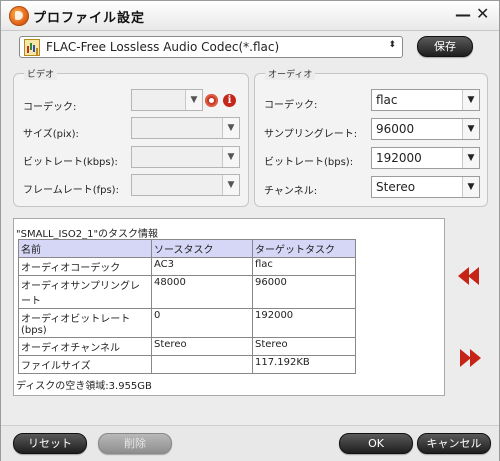 The width and height of the screenshot is (500, 461). Describe the element at coordinates (425, 100) in the screenshot. I see `audio-codec-select: flac ▼` at that location.